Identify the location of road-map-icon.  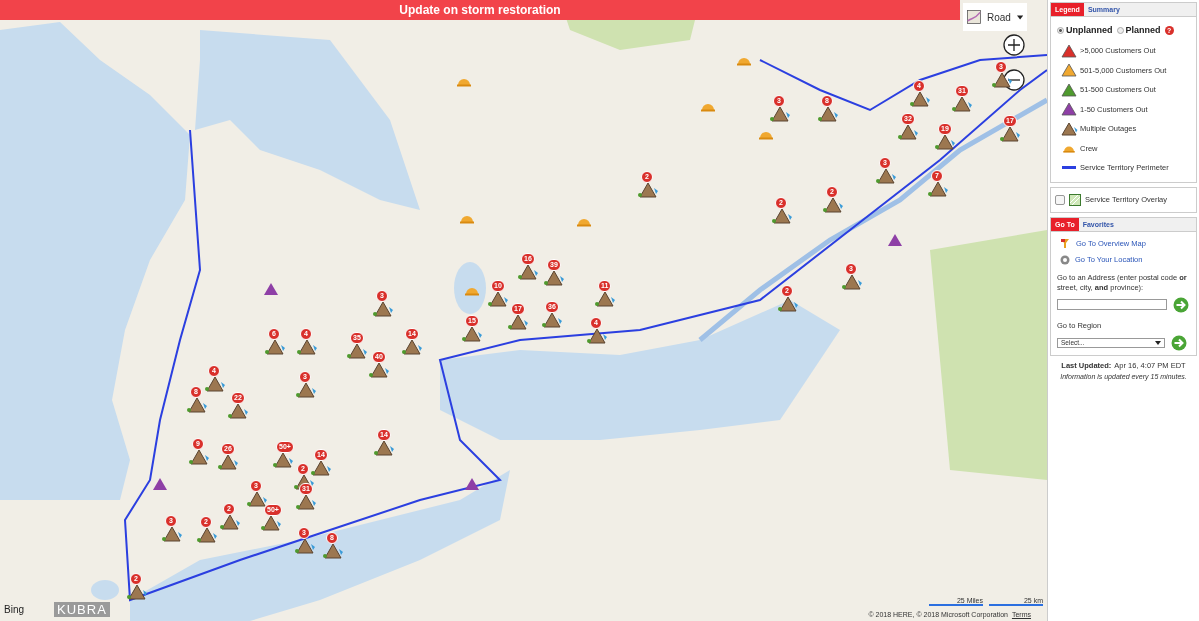
(974, 17).